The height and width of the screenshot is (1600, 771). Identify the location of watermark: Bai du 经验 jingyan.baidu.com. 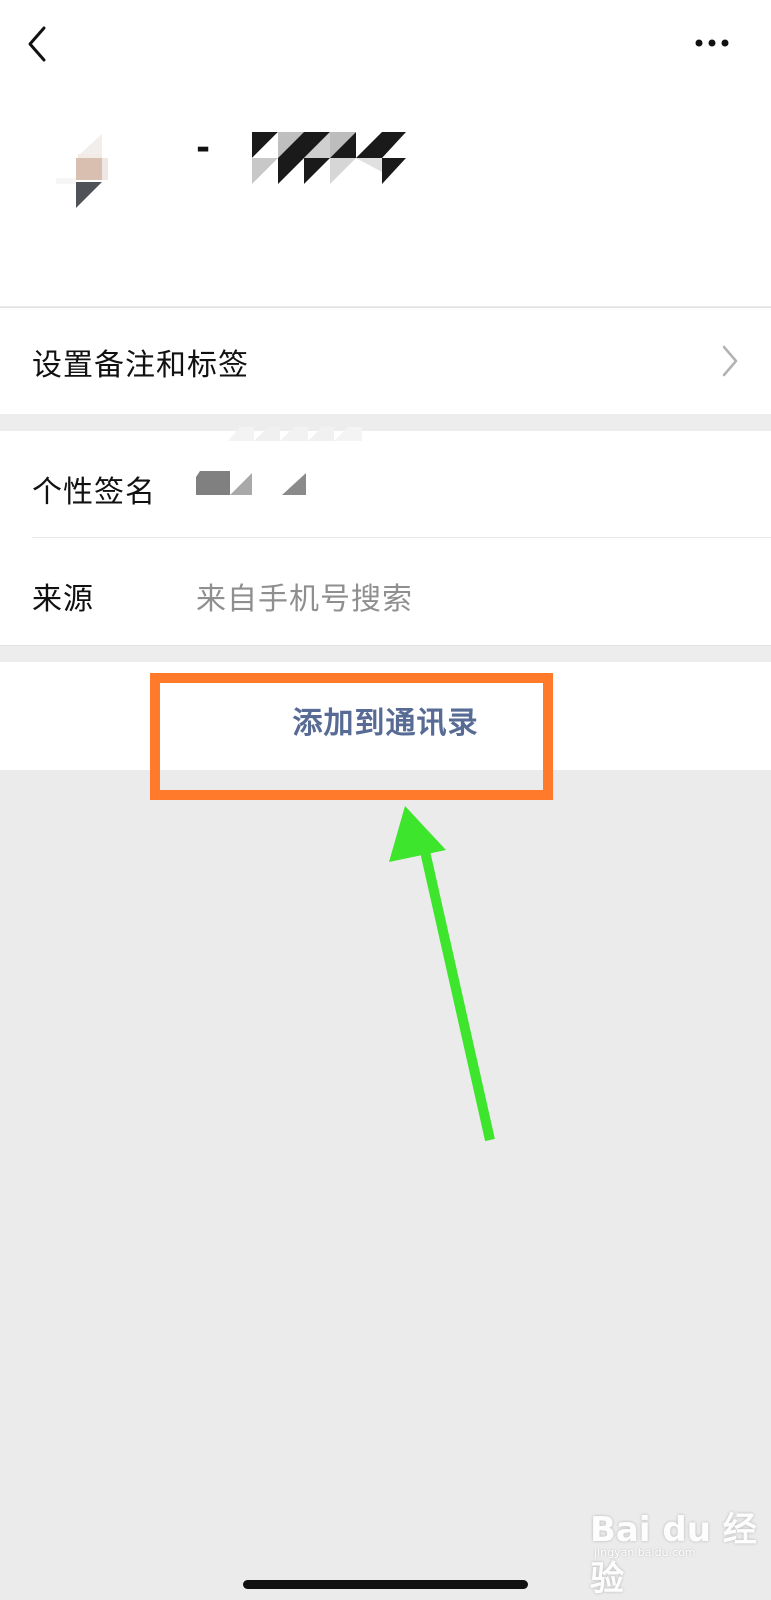
(675, 1550).